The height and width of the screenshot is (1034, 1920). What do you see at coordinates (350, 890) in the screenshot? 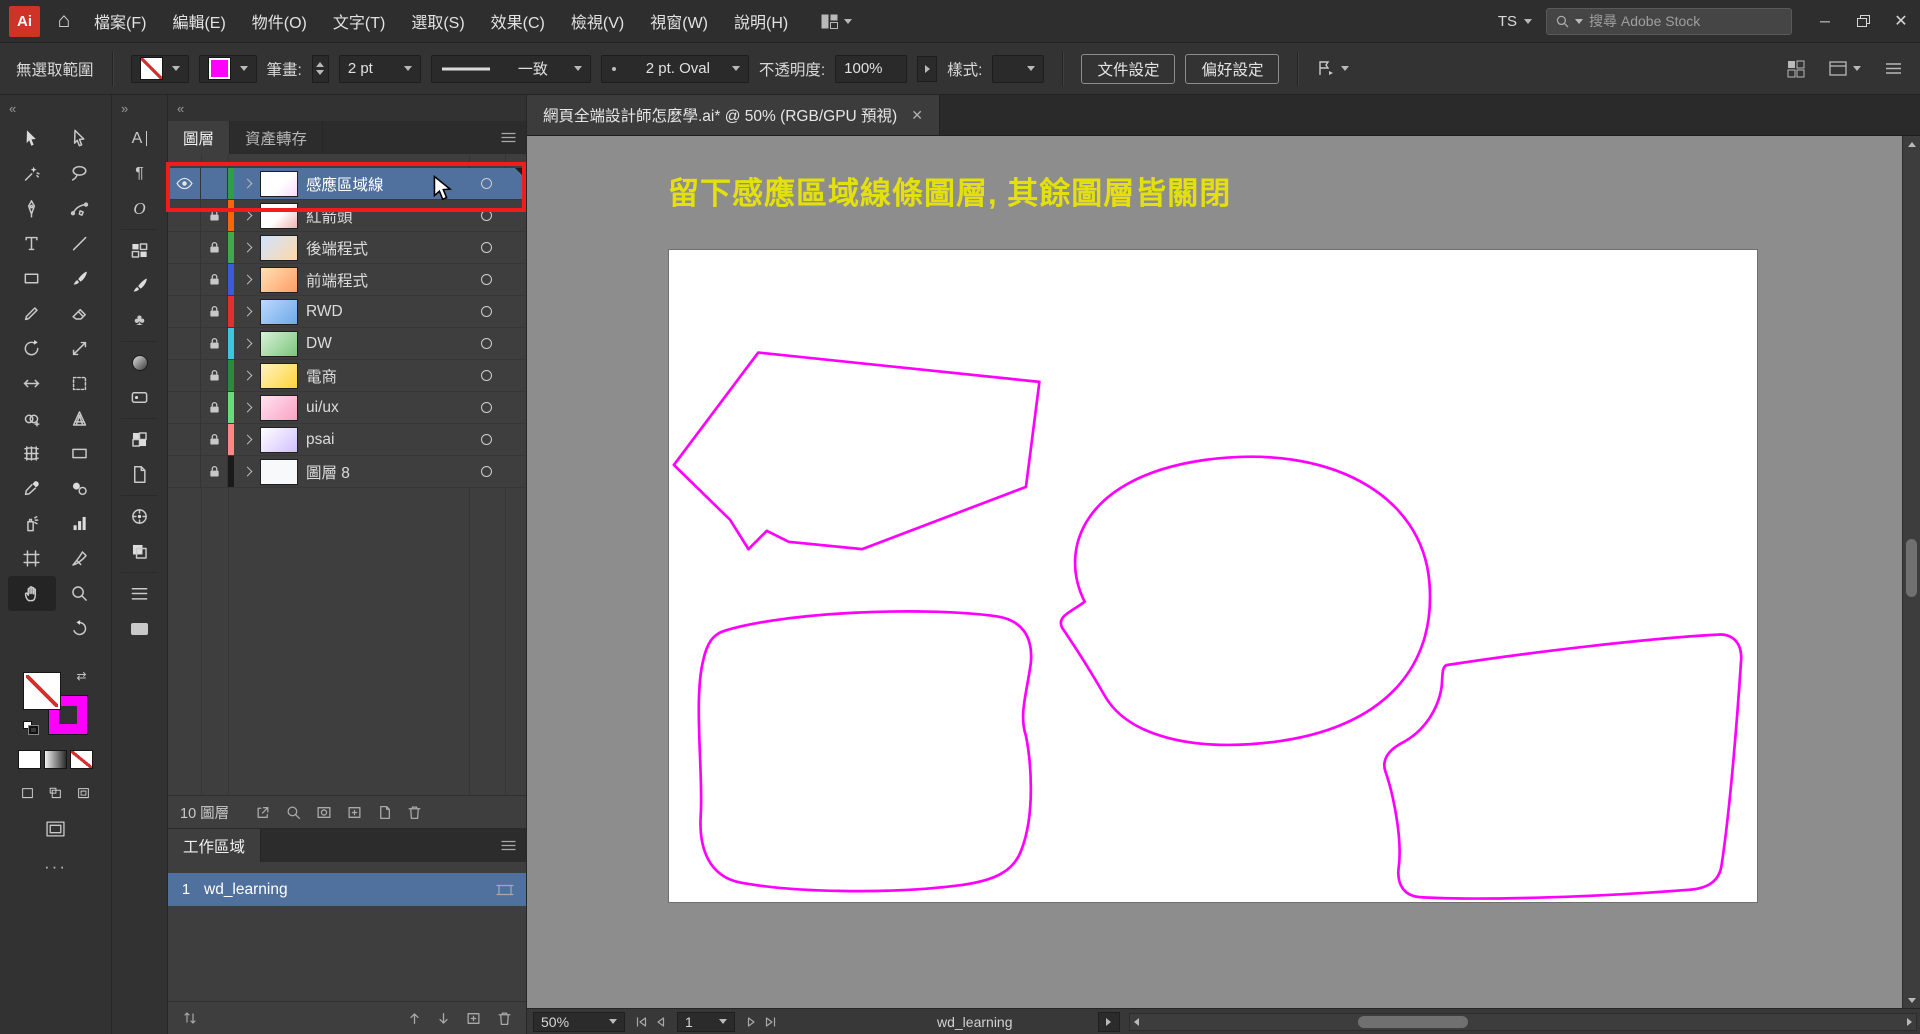
I see `artboard-name: wd_learning` at bounding box center [350, 890].